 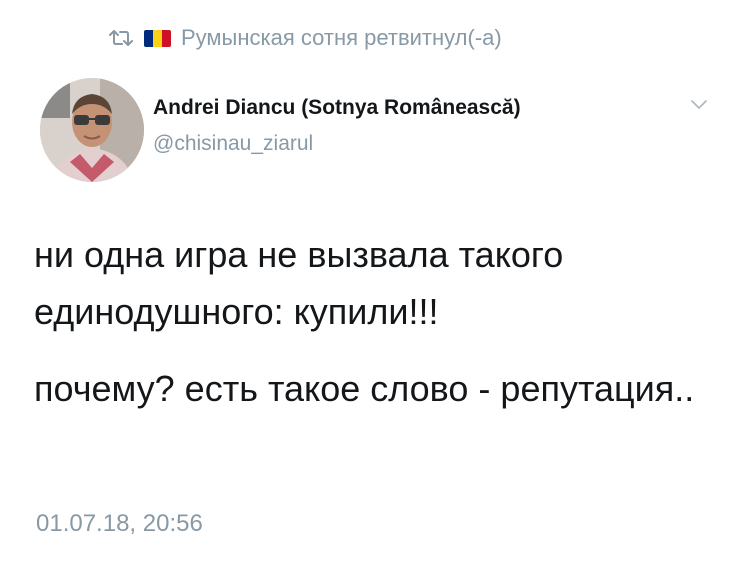 What do you see at coordinates (166, 38) in the screenshot?
I see `flag-stripe-red` at bounding box center [166, 38].